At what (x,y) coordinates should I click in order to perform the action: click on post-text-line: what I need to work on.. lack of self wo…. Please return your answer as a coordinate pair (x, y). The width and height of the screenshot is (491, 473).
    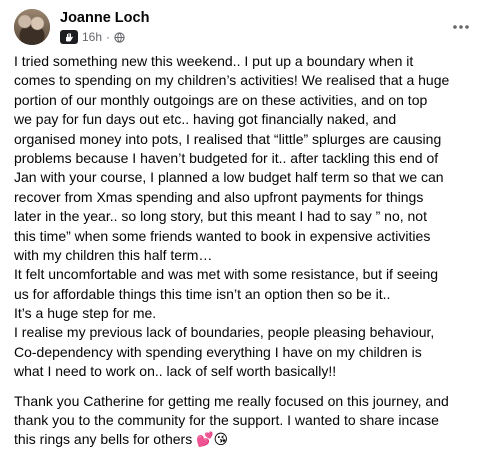
    Looking at the image, I should click on (175, 371).